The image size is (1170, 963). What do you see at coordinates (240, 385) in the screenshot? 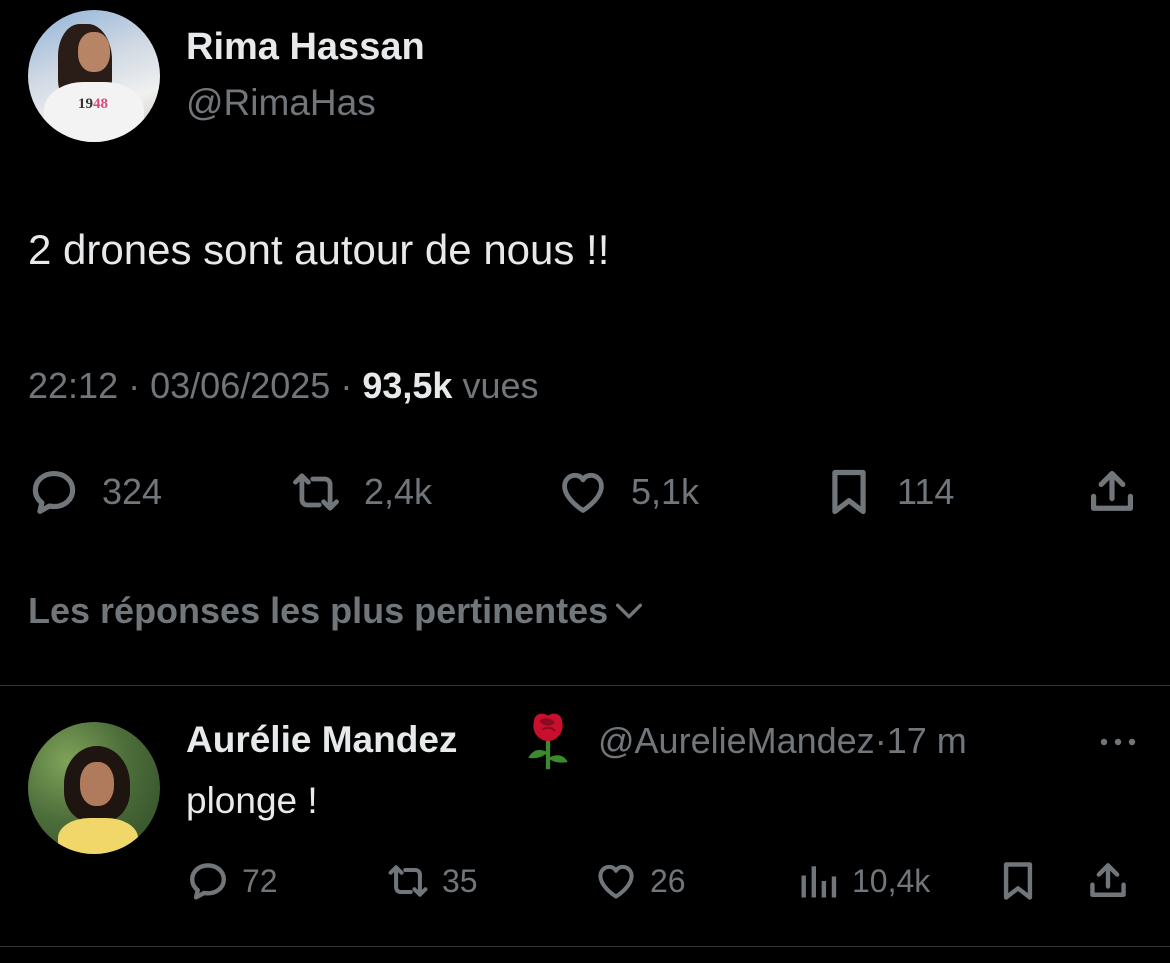
I see `tweet-date: 03/06/2025` at bounding box center [240, 385].